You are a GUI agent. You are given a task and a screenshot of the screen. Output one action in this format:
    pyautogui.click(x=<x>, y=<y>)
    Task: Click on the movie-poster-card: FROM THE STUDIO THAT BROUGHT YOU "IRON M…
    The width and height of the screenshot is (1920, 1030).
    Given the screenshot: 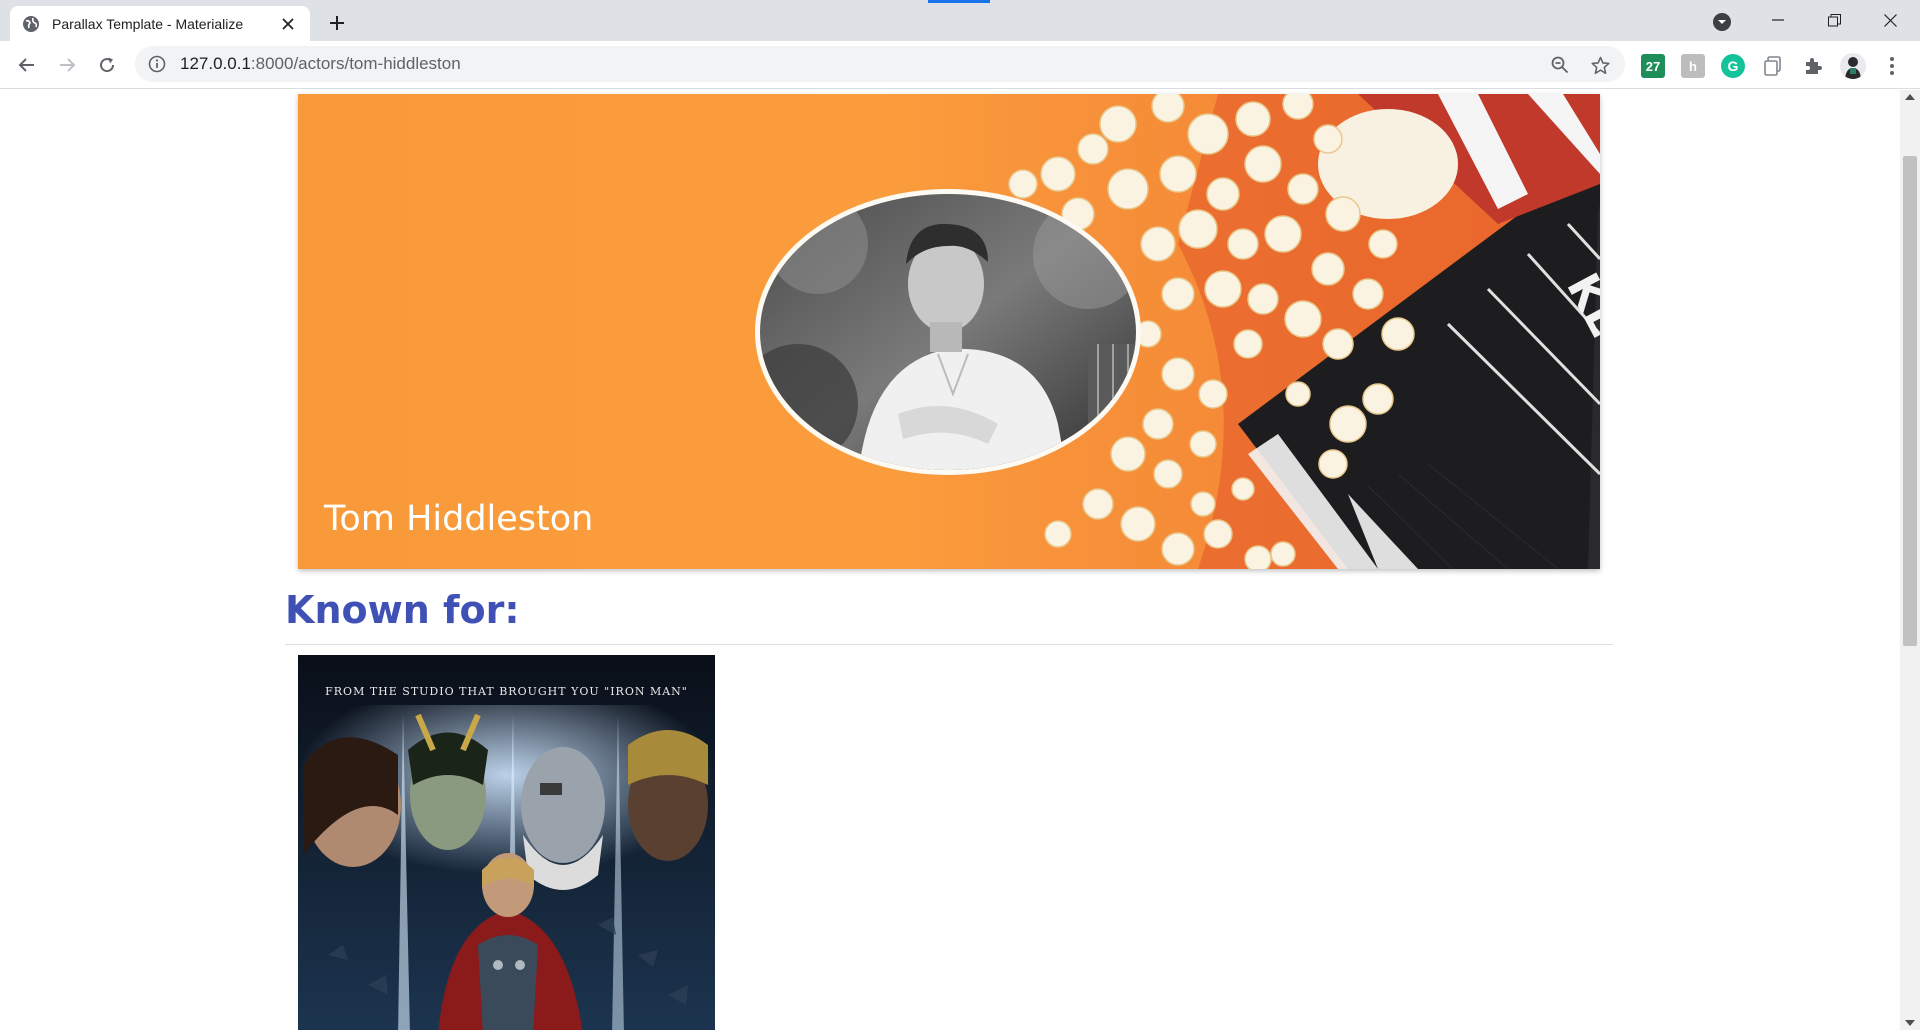 What is the action you would take?
    pyautogui.click(x=506, y=842)
    